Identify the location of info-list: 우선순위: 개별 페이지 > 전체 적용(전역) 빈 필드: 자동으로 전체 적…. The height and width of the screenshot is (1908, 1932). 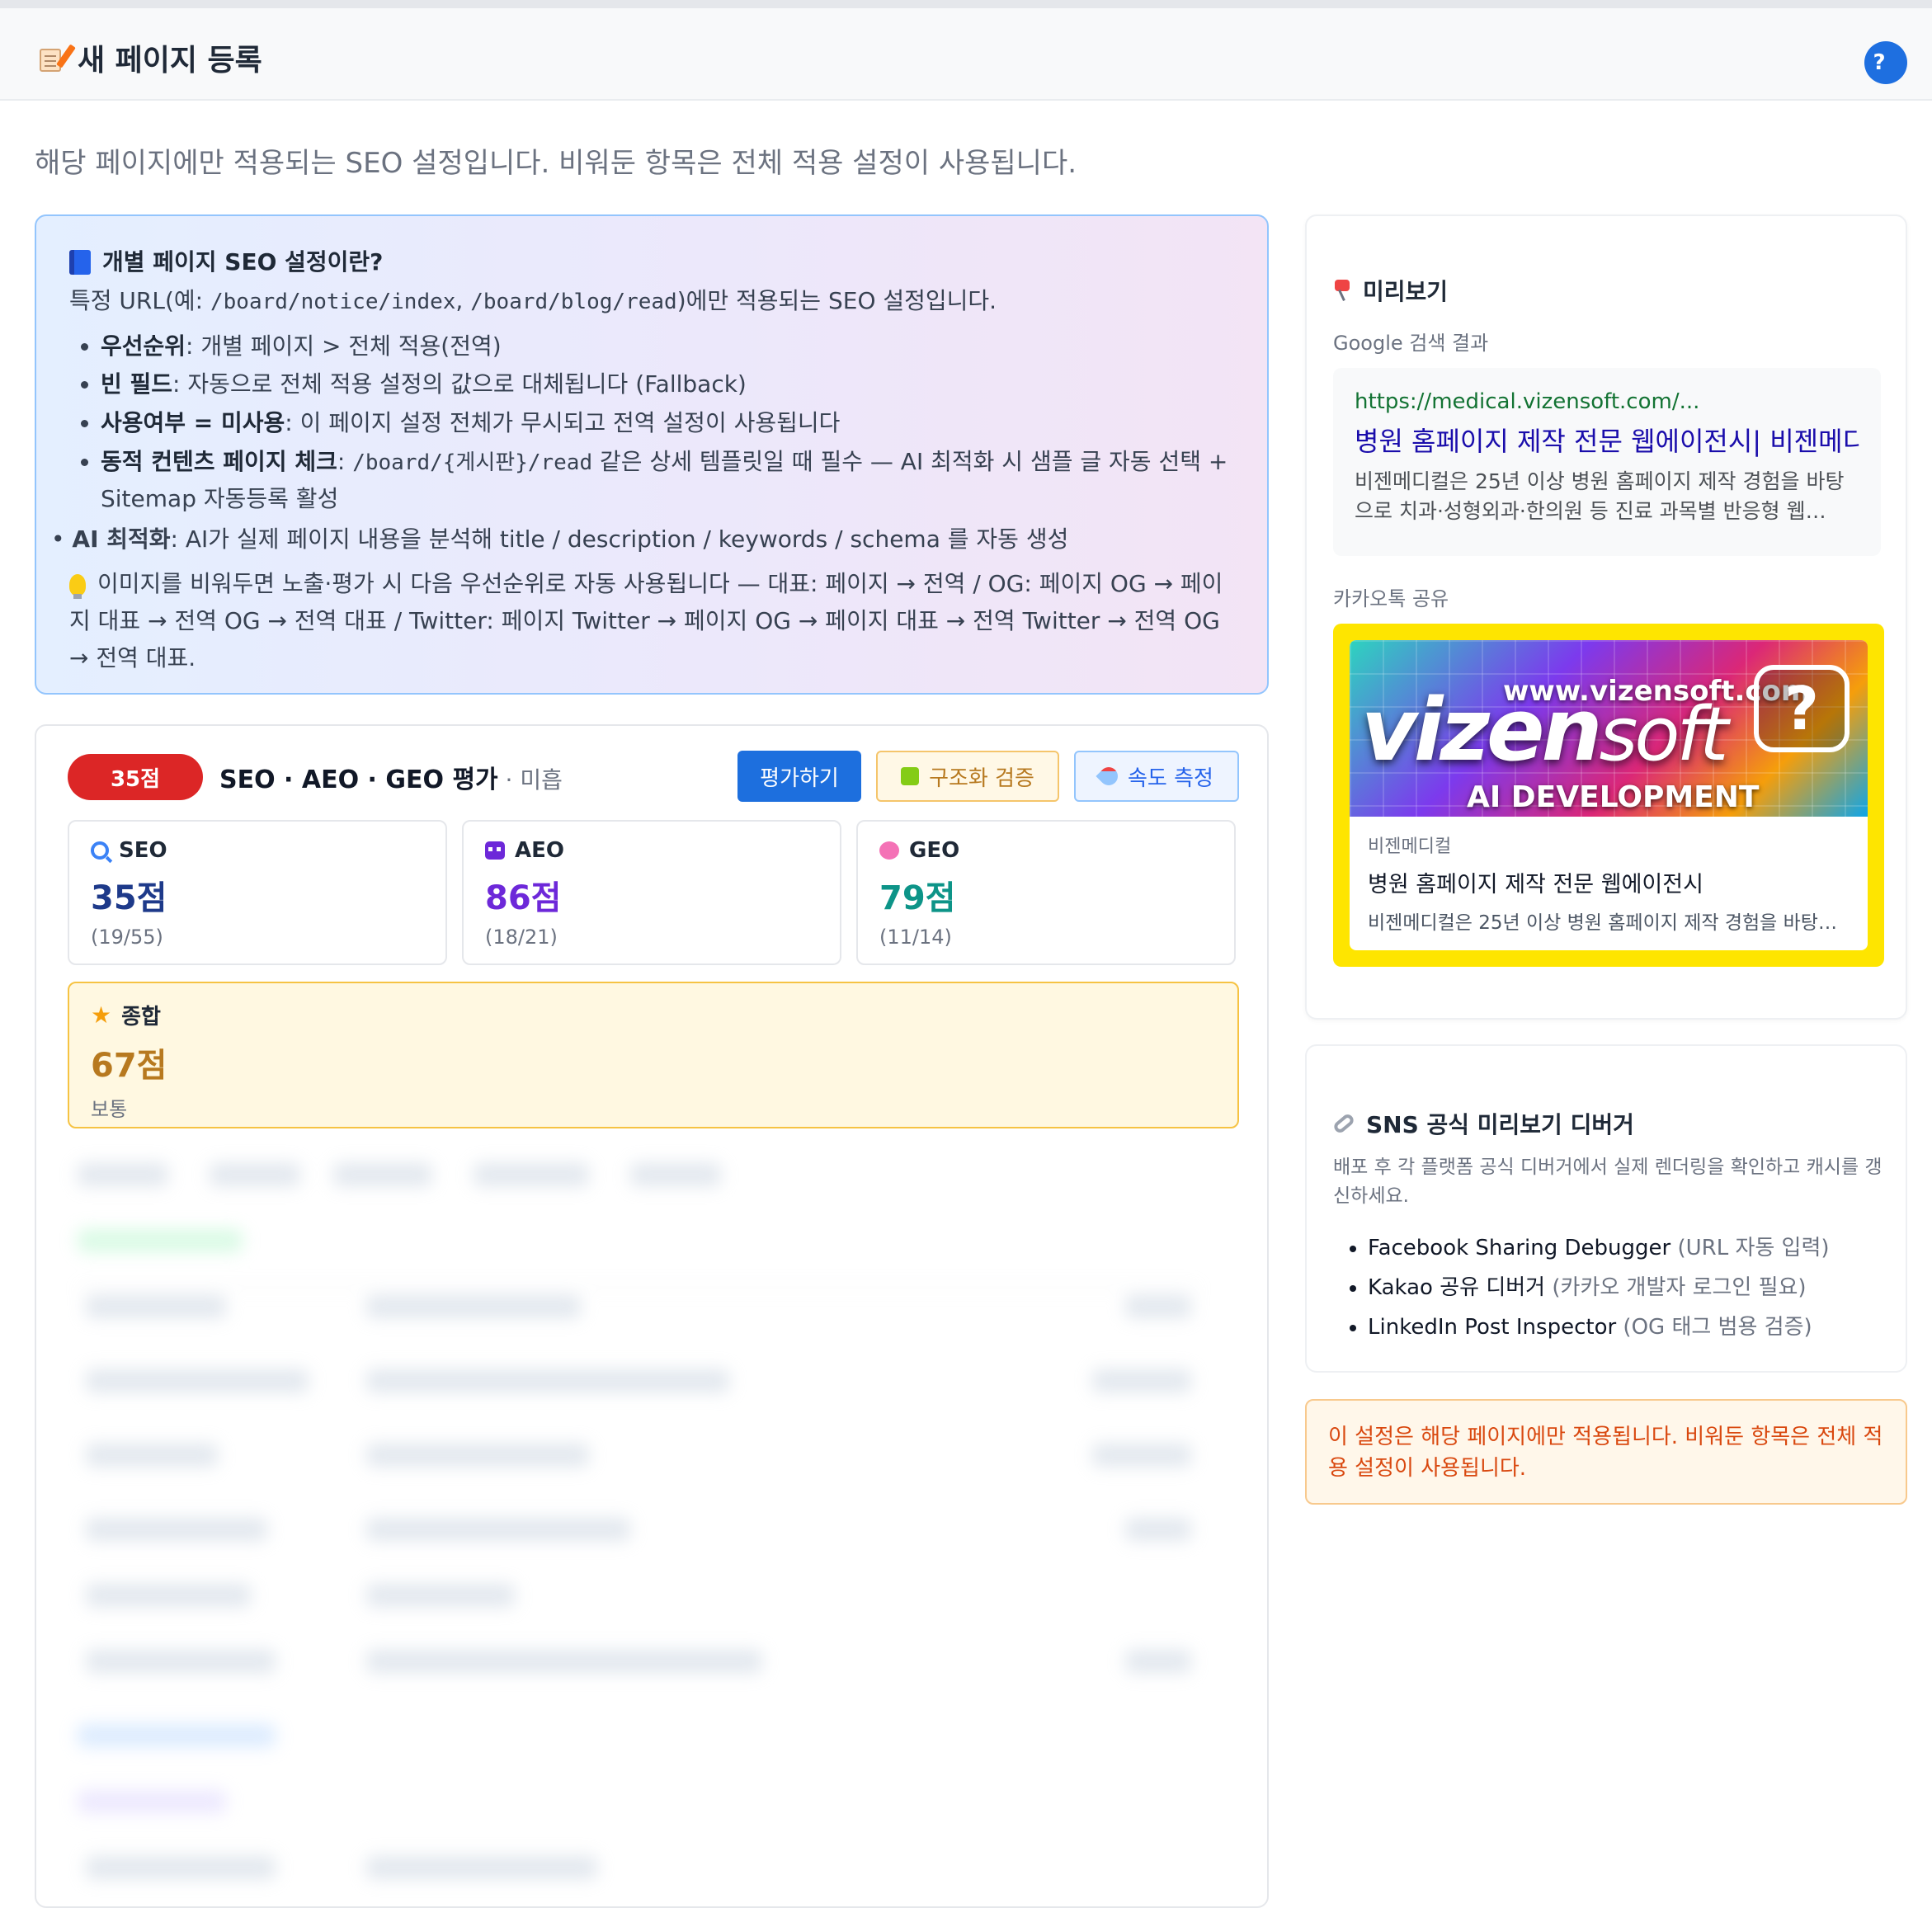
(667, 423).